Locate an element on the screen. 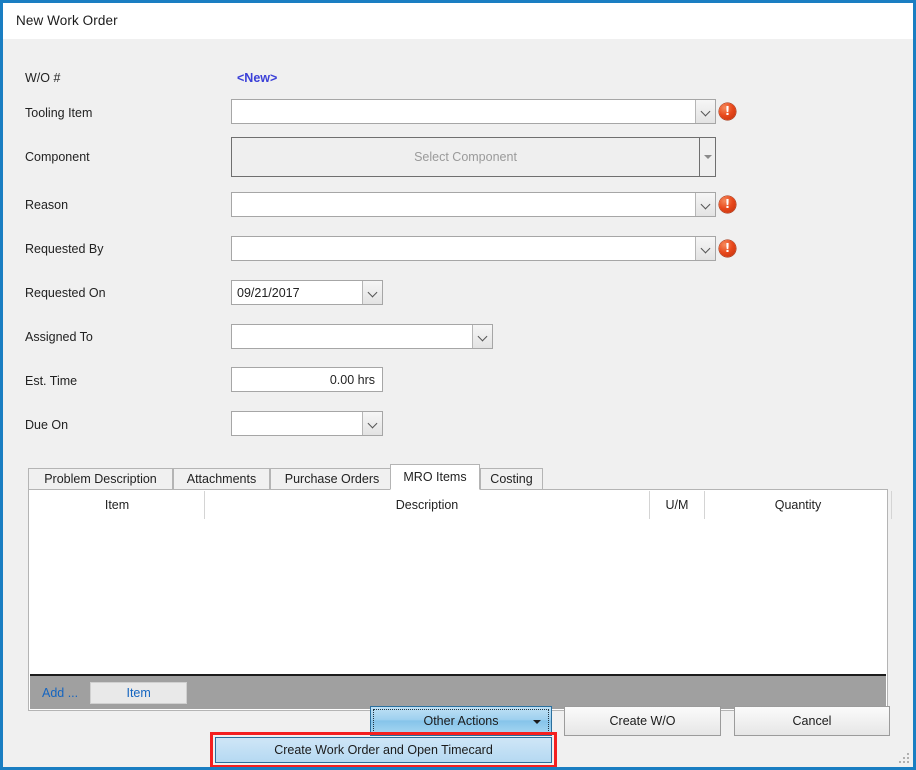 The width and height of the screenshot is (916, 770). tab-label: Purchase Orders is located at coordinates (332, 479).